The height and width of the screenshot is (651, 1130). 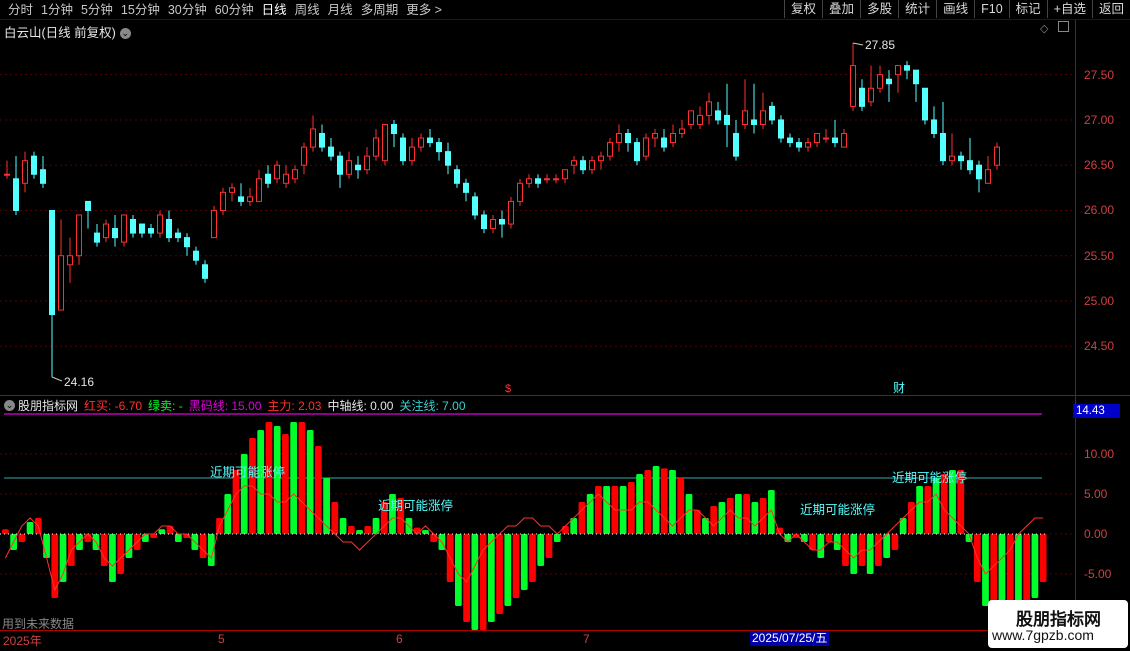 What do you see at coordinates (955, 9) in the screenshot?
I see `function-button: 画线` at bounding box center [955, 9].